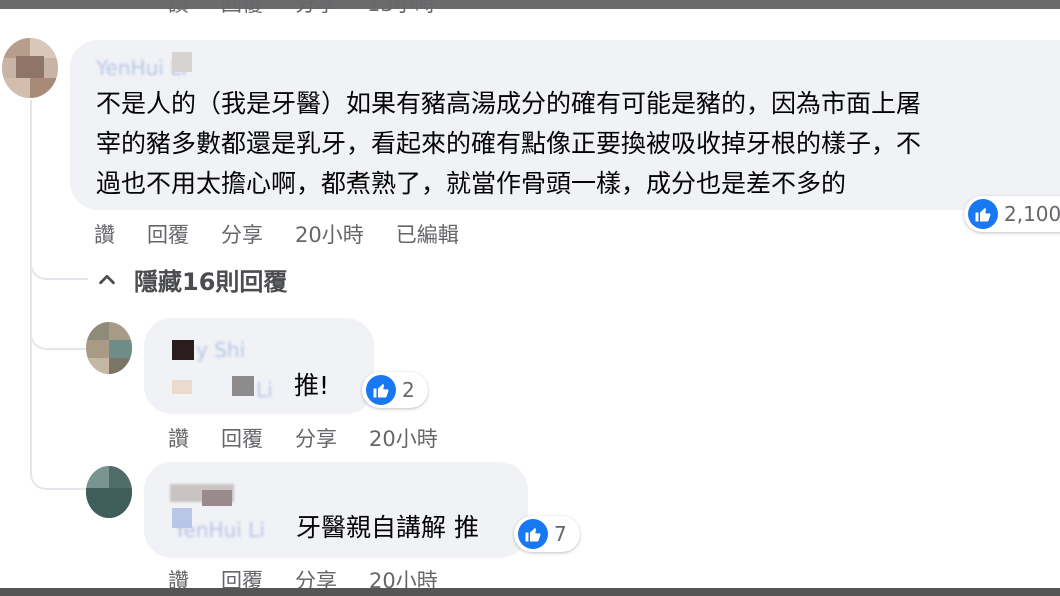 Image resolution: width=1060 pixels, height=596 pixels. I want to click on reaction-badge: 2, so click(395, 390).